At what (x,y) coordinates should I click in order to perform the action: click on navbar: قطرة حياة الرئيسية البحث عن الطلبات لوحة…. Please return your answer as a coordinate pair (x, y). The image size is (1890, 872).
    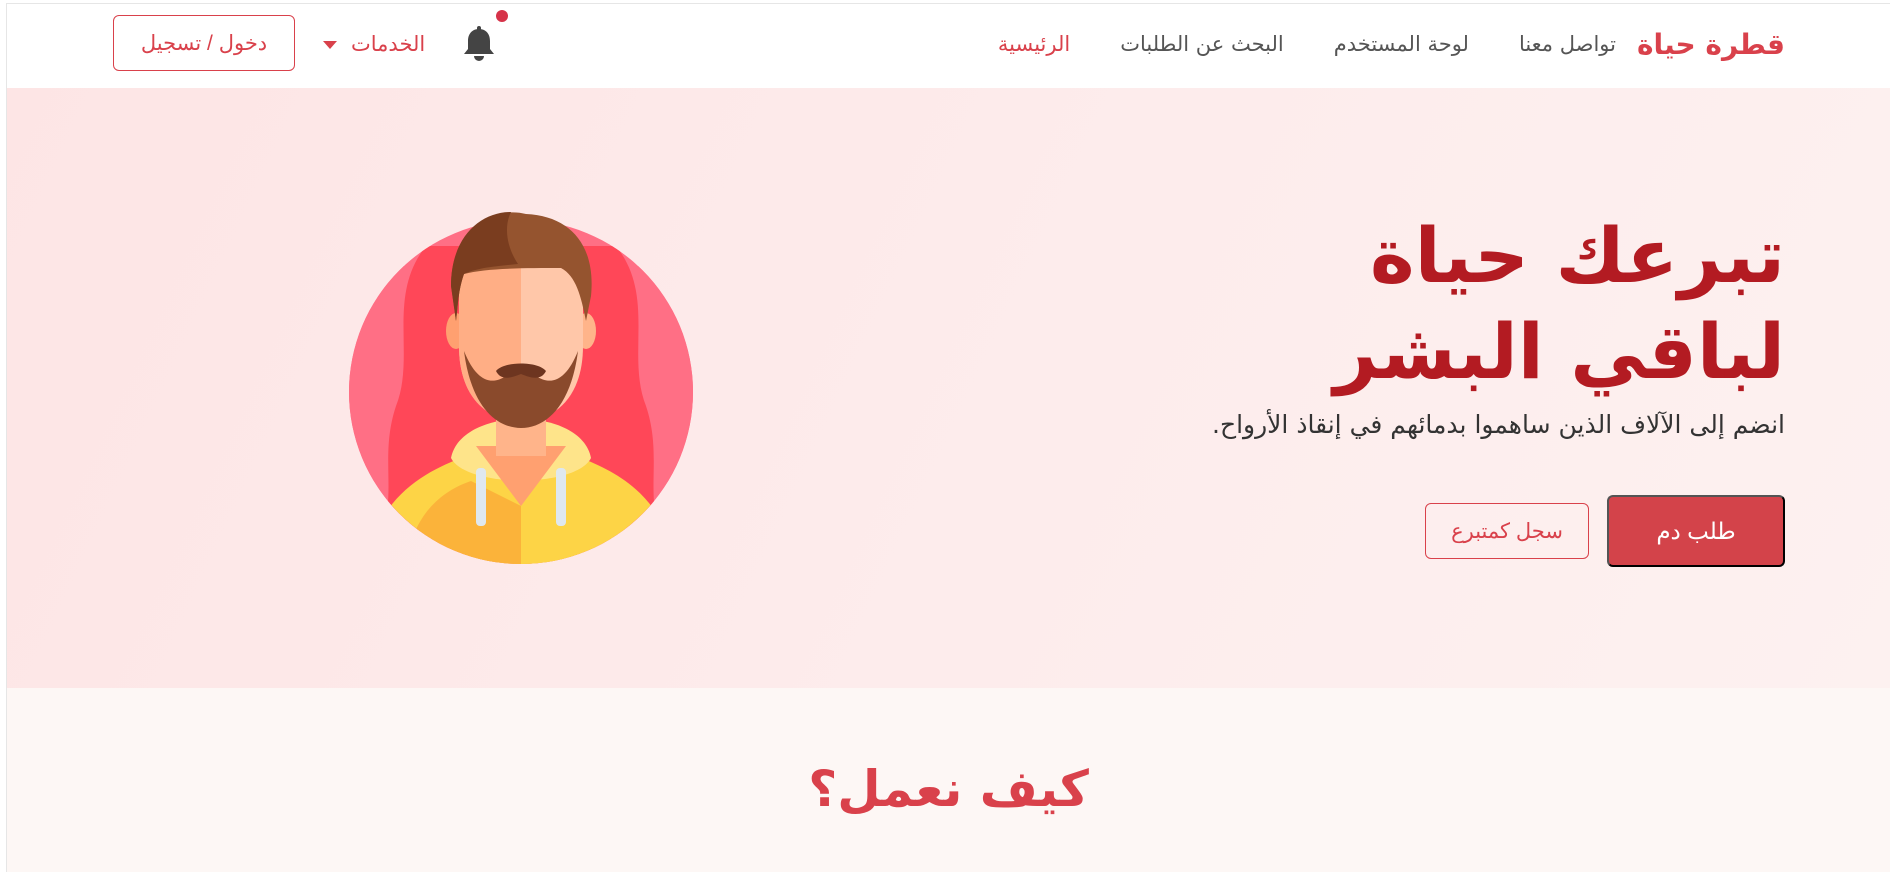
    Looking at the image, I should click on (948, 46).